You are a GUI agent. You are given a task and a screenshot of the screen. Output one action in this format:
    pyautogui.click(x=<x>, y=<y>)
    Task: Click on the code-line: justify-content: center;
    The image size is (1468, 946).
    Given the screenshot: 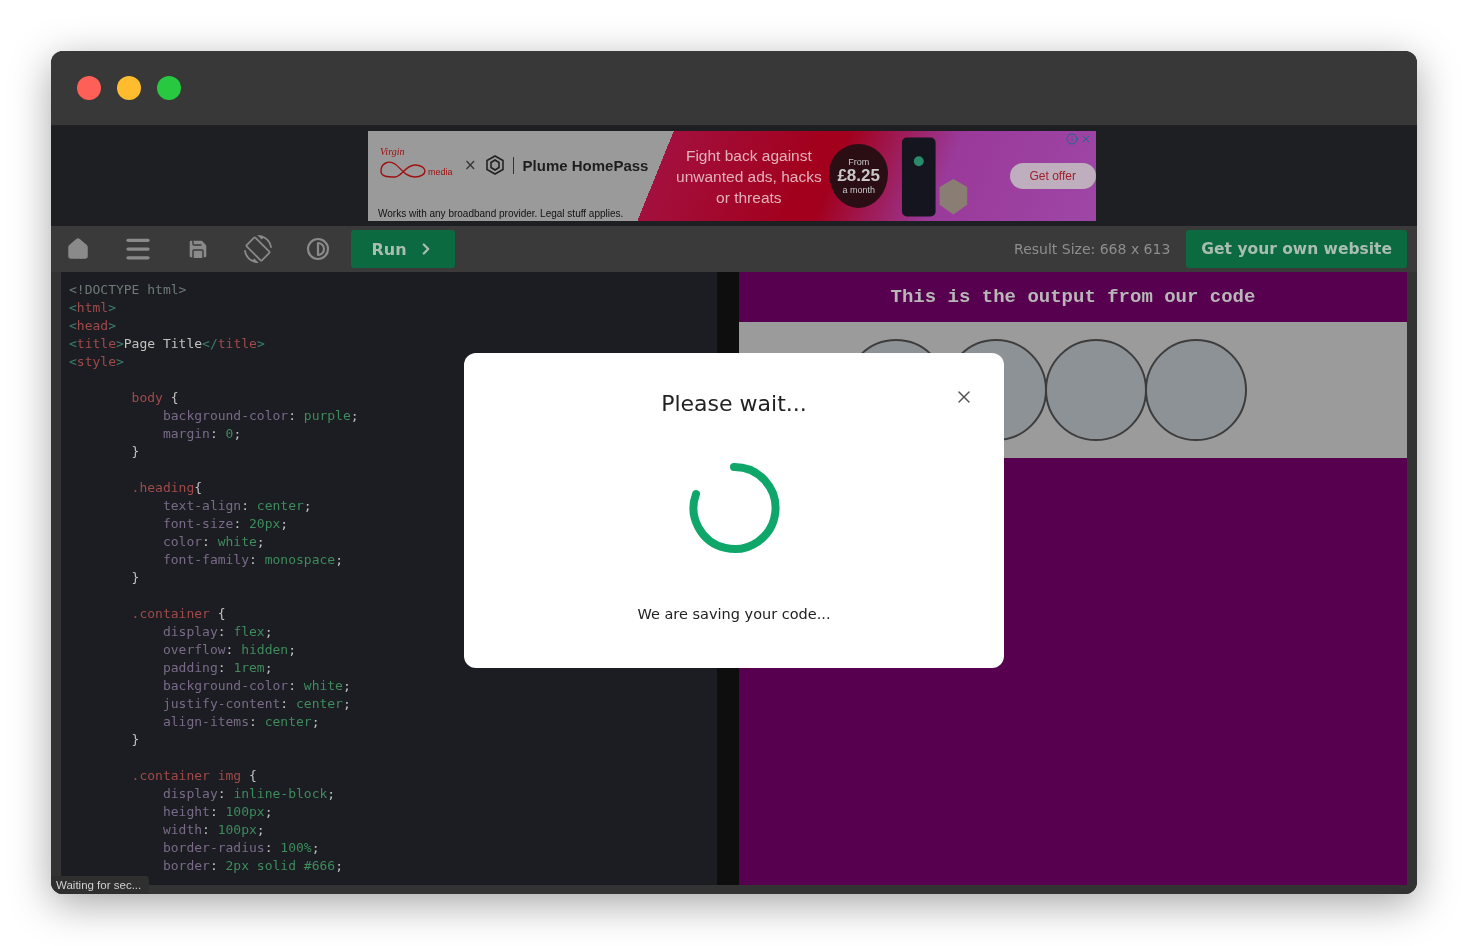 What is the action you would take?
    pyautogui.click(x=256, y=704)
    